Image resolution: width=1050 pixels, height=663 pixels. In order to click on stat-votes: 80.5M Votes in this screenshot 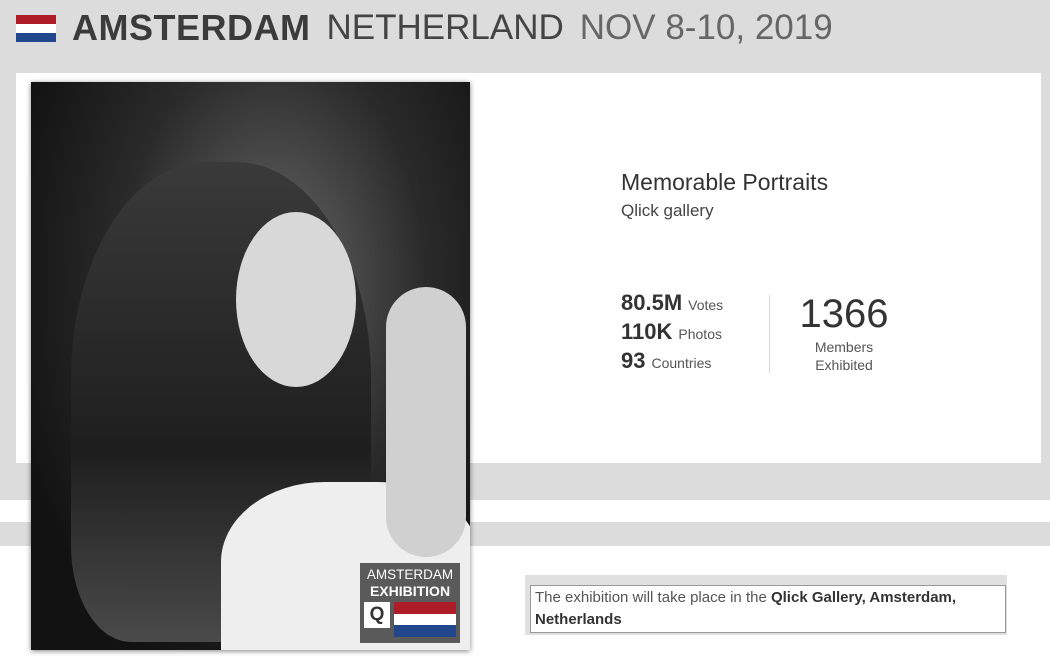, I will do `click(672, 303)`.